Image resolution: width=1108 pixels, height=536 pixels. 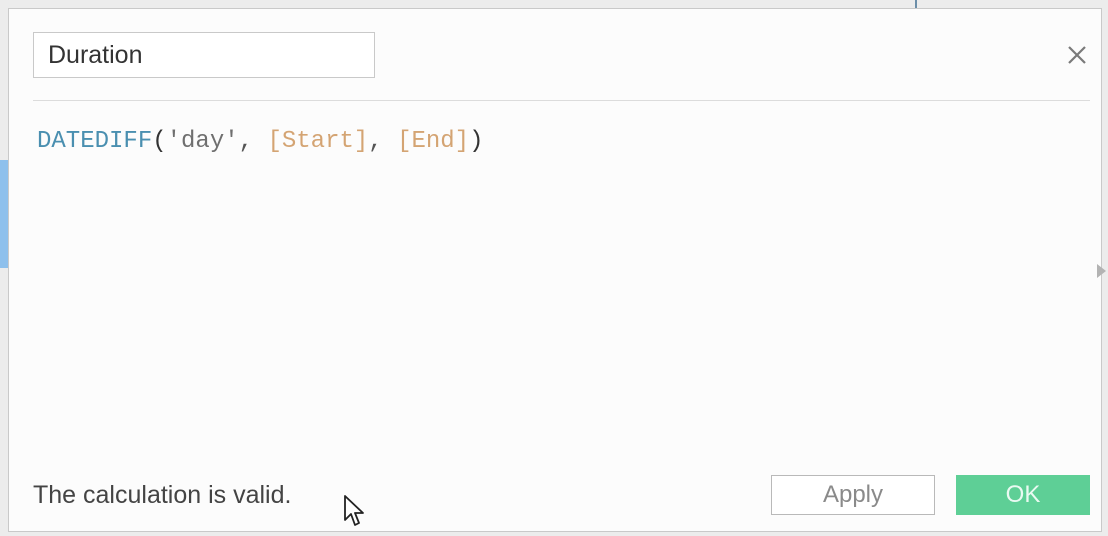 What do you see at coordinates (354, 510) in the screenshot?
I see `mouse-pointer-icon` at bounding box center [354, 510].